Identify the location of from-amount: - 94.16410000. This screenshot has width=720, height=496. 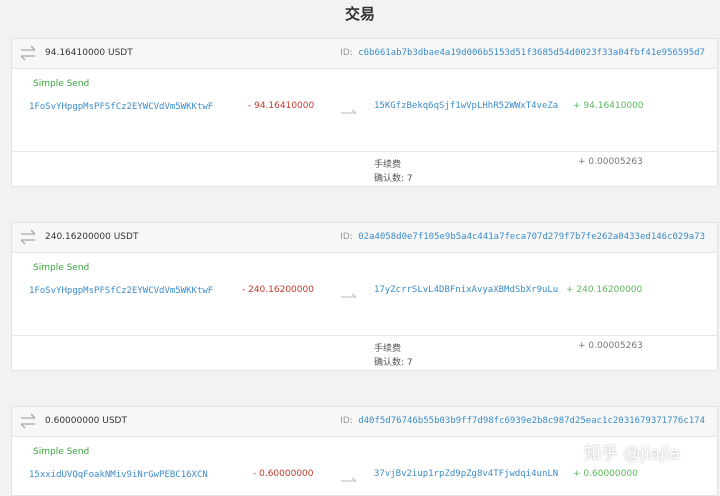
(281, 106).